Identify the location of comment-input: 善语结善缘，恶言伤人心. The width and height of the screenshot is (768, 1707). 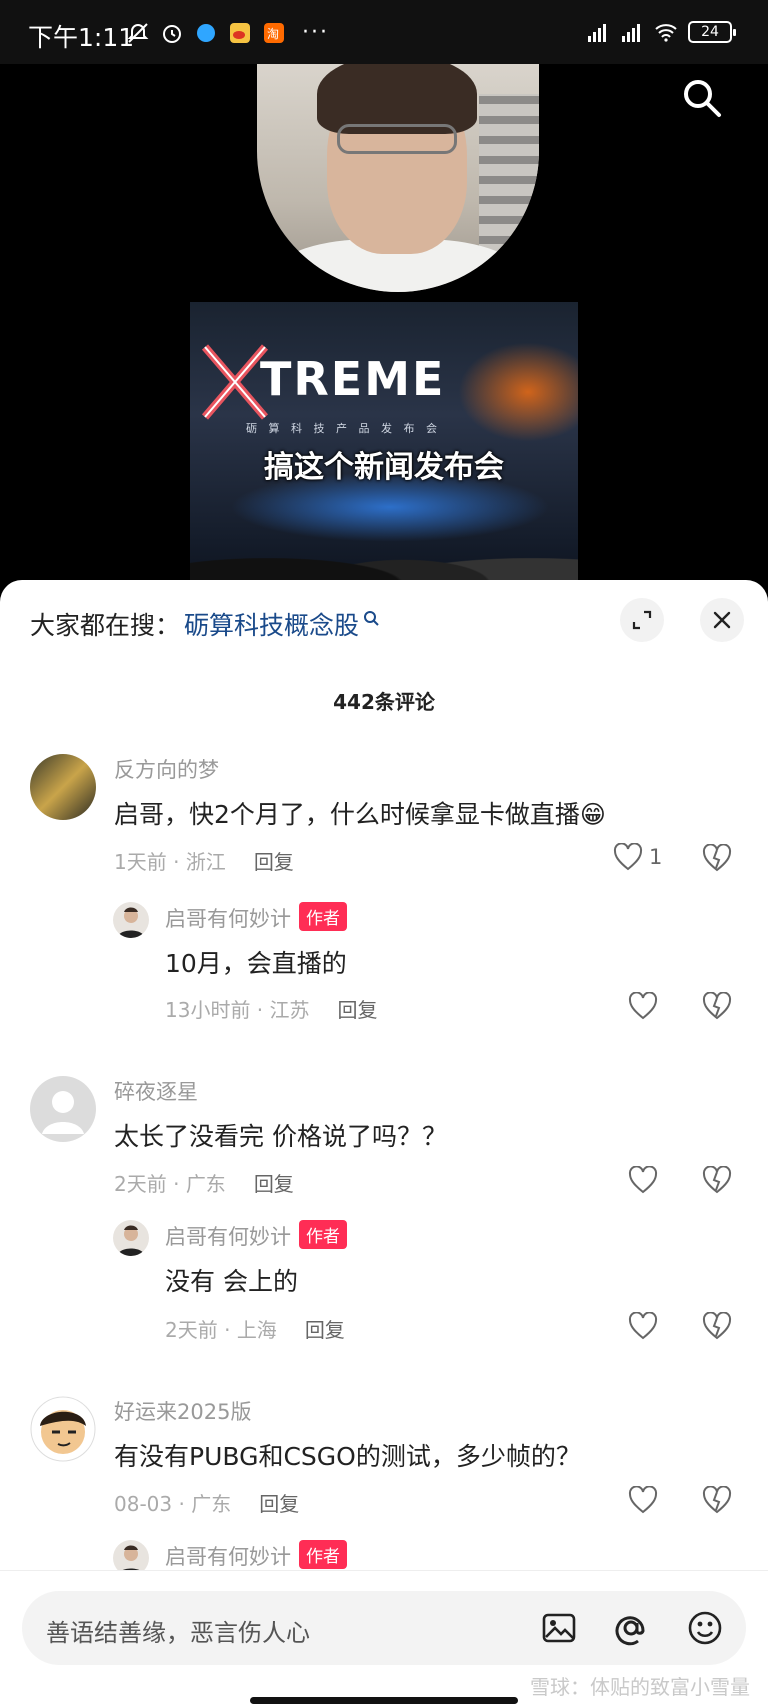
(384, 1628).